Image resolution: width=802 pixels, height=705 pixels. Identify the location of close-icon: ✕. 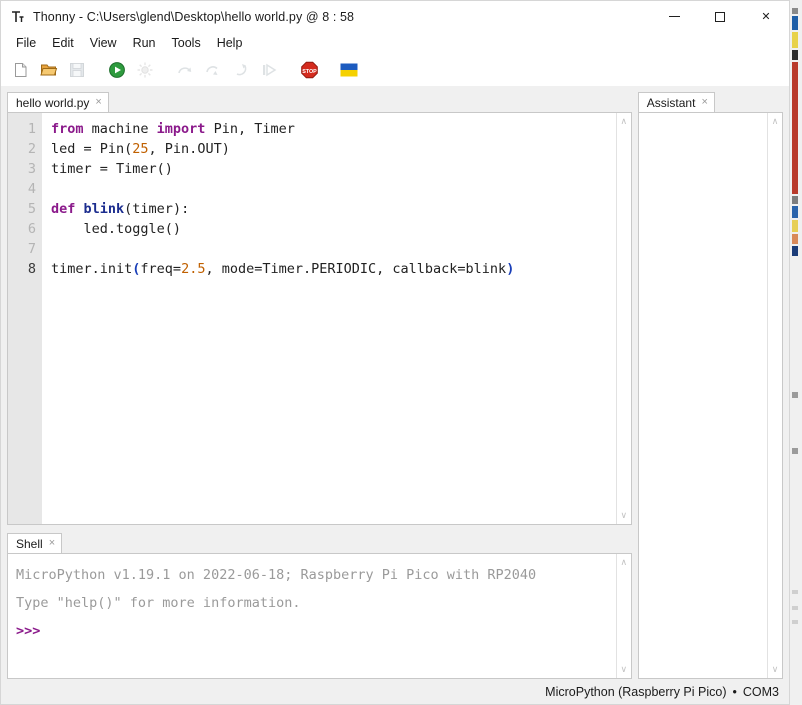
(766, 17).